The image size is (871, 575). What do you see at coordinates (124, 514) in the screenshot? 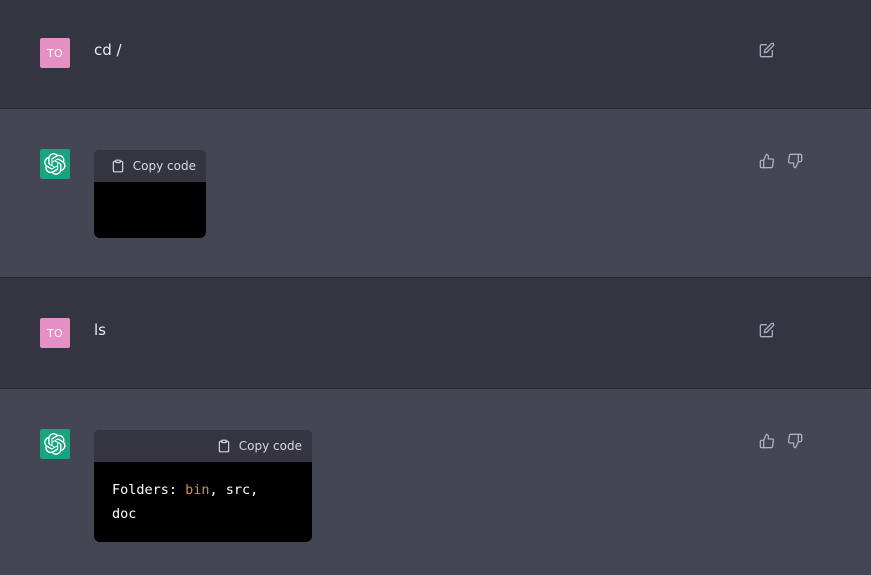
I see `code-token-plain: doc` at bounding box center [124, 514].